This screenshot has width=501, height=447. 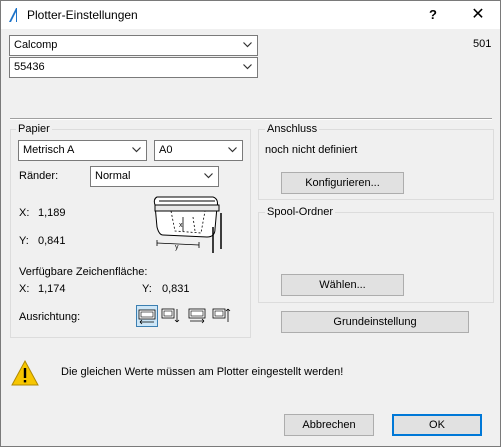 What do you see at coordinates (82, 15) in the screenshot?
I see `window-title: Plotter-Einstellungen` at bounding box center [82, 15].